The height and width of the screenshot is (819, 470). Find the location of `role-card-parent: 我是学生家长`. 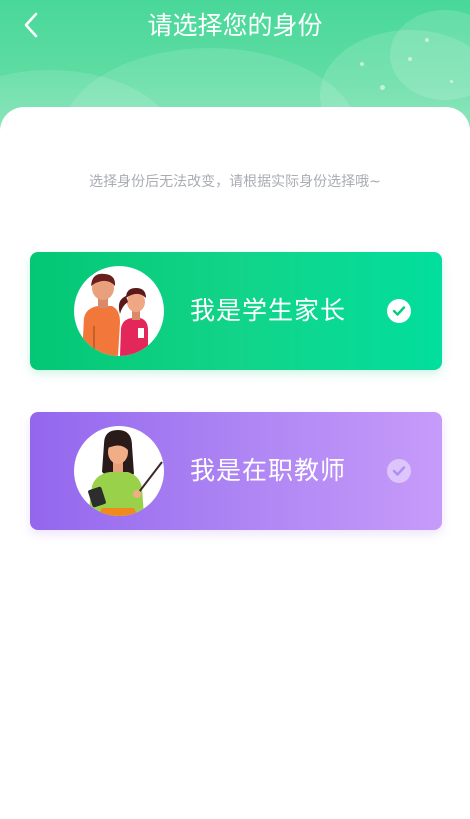

role-card-parent: 我是学生家长 is located at coordinates (236, 311).